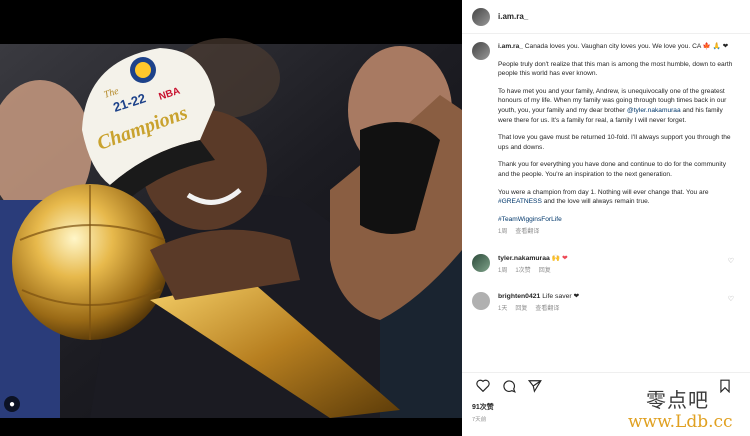 This screenshot has width=750, height=436. Describe the element at coordinates (12, 404) in the screenshot. I see `user-tag-icon: ●` at that location.